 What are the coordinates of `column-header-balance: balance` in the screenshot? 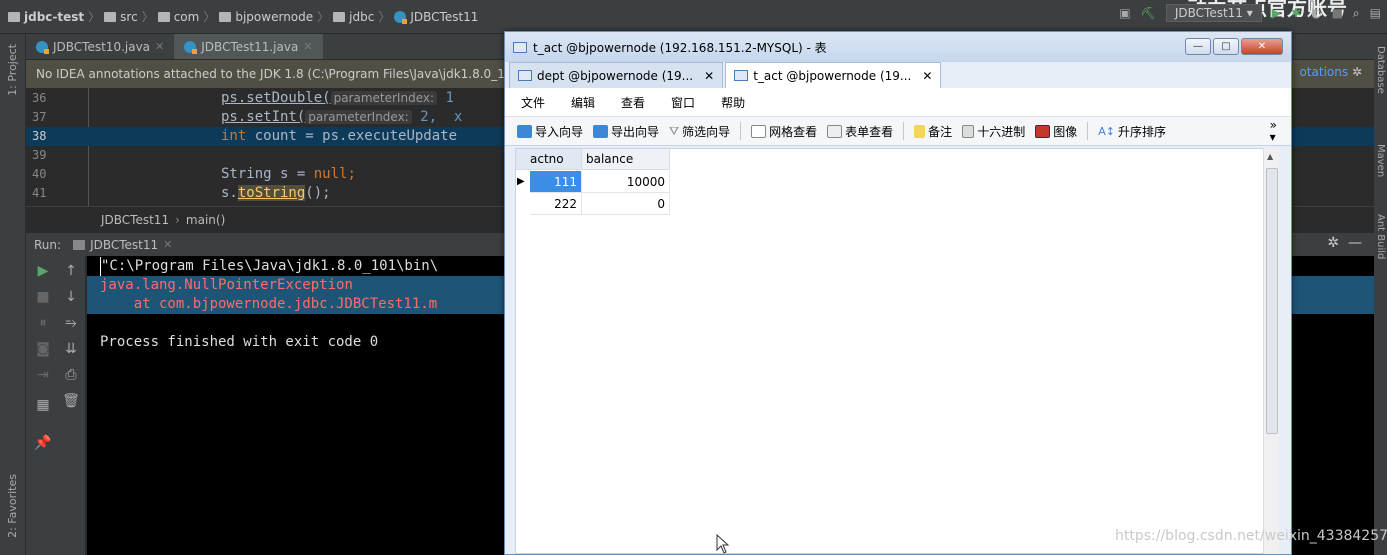 It's located at (626, 159).